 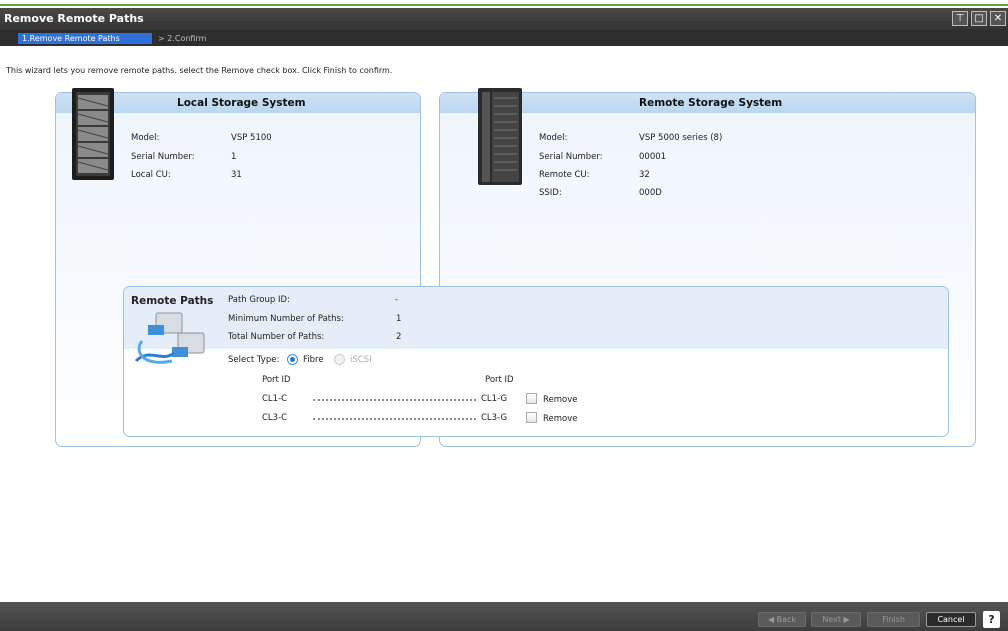 I want to click on cancel-button: Cancel, so click(x=951, y=619).